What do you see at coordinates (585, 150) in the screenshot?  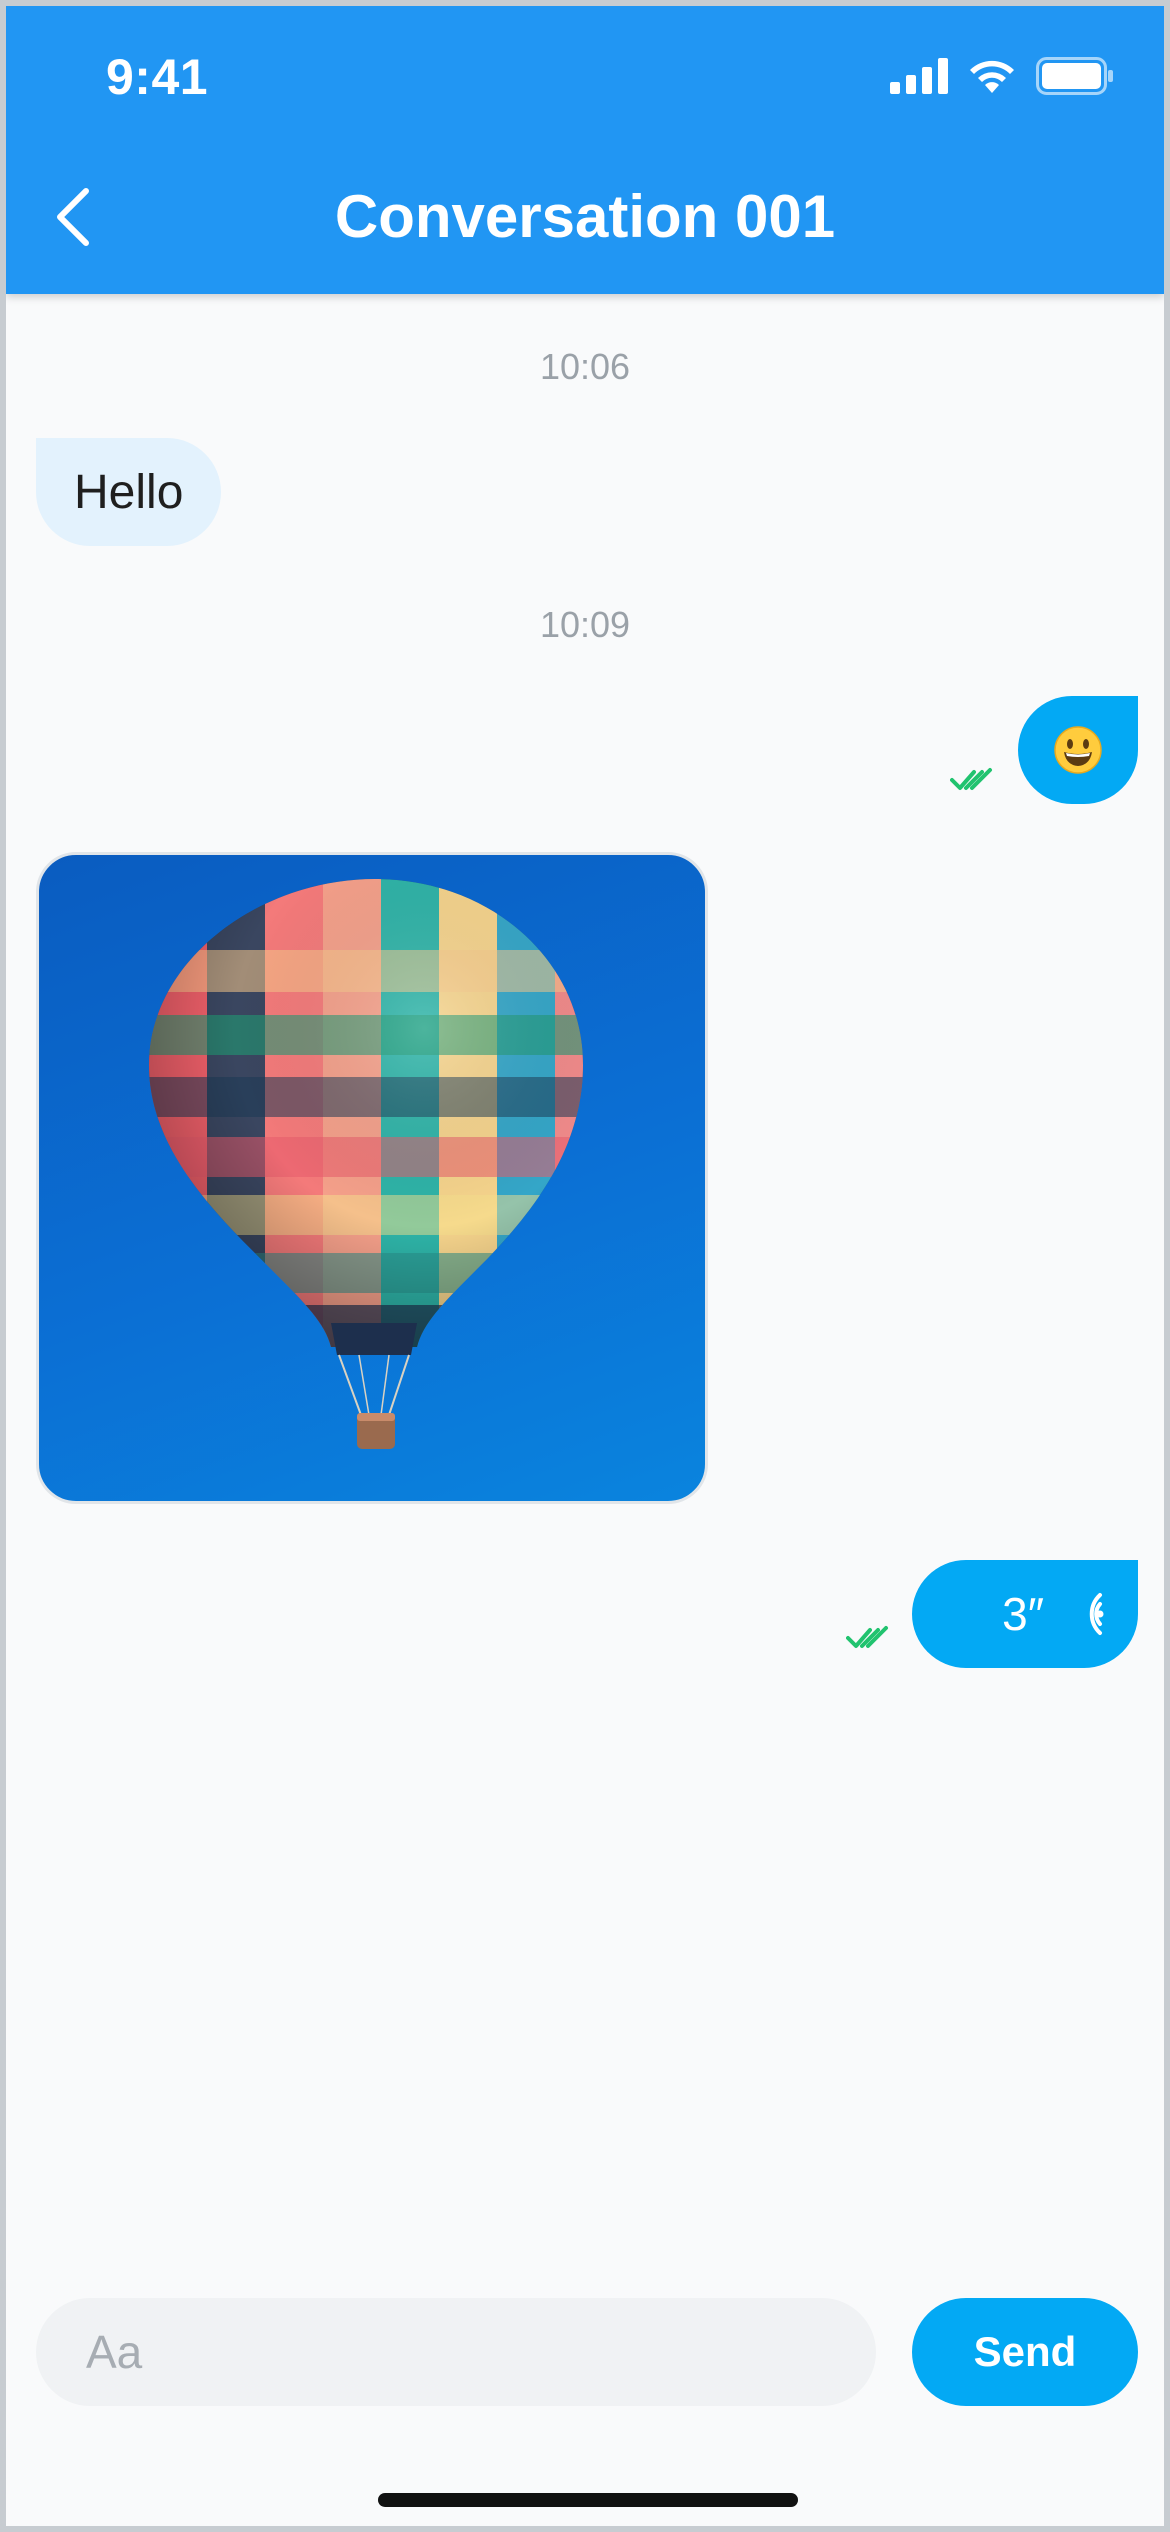 I see `app-header: 9:41 Conversation 001` at bounding box center [585, 150].